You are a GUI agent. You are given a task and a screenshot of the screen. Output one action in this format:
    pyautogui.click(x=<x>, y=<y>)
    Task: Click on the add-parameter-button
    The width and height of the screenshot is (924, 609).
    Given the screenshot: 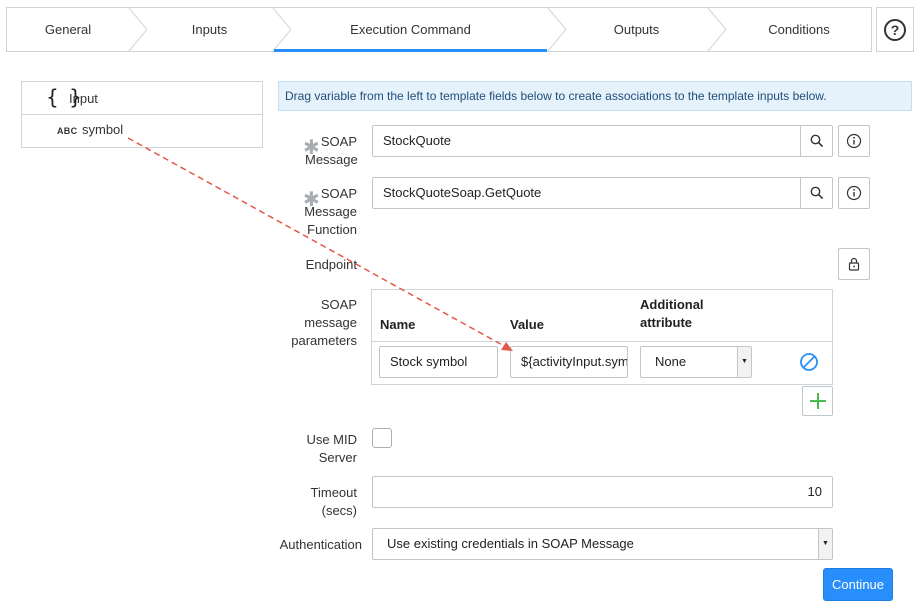 What is the action you would take?
    pyautogui.click(x=817, y=401)
    